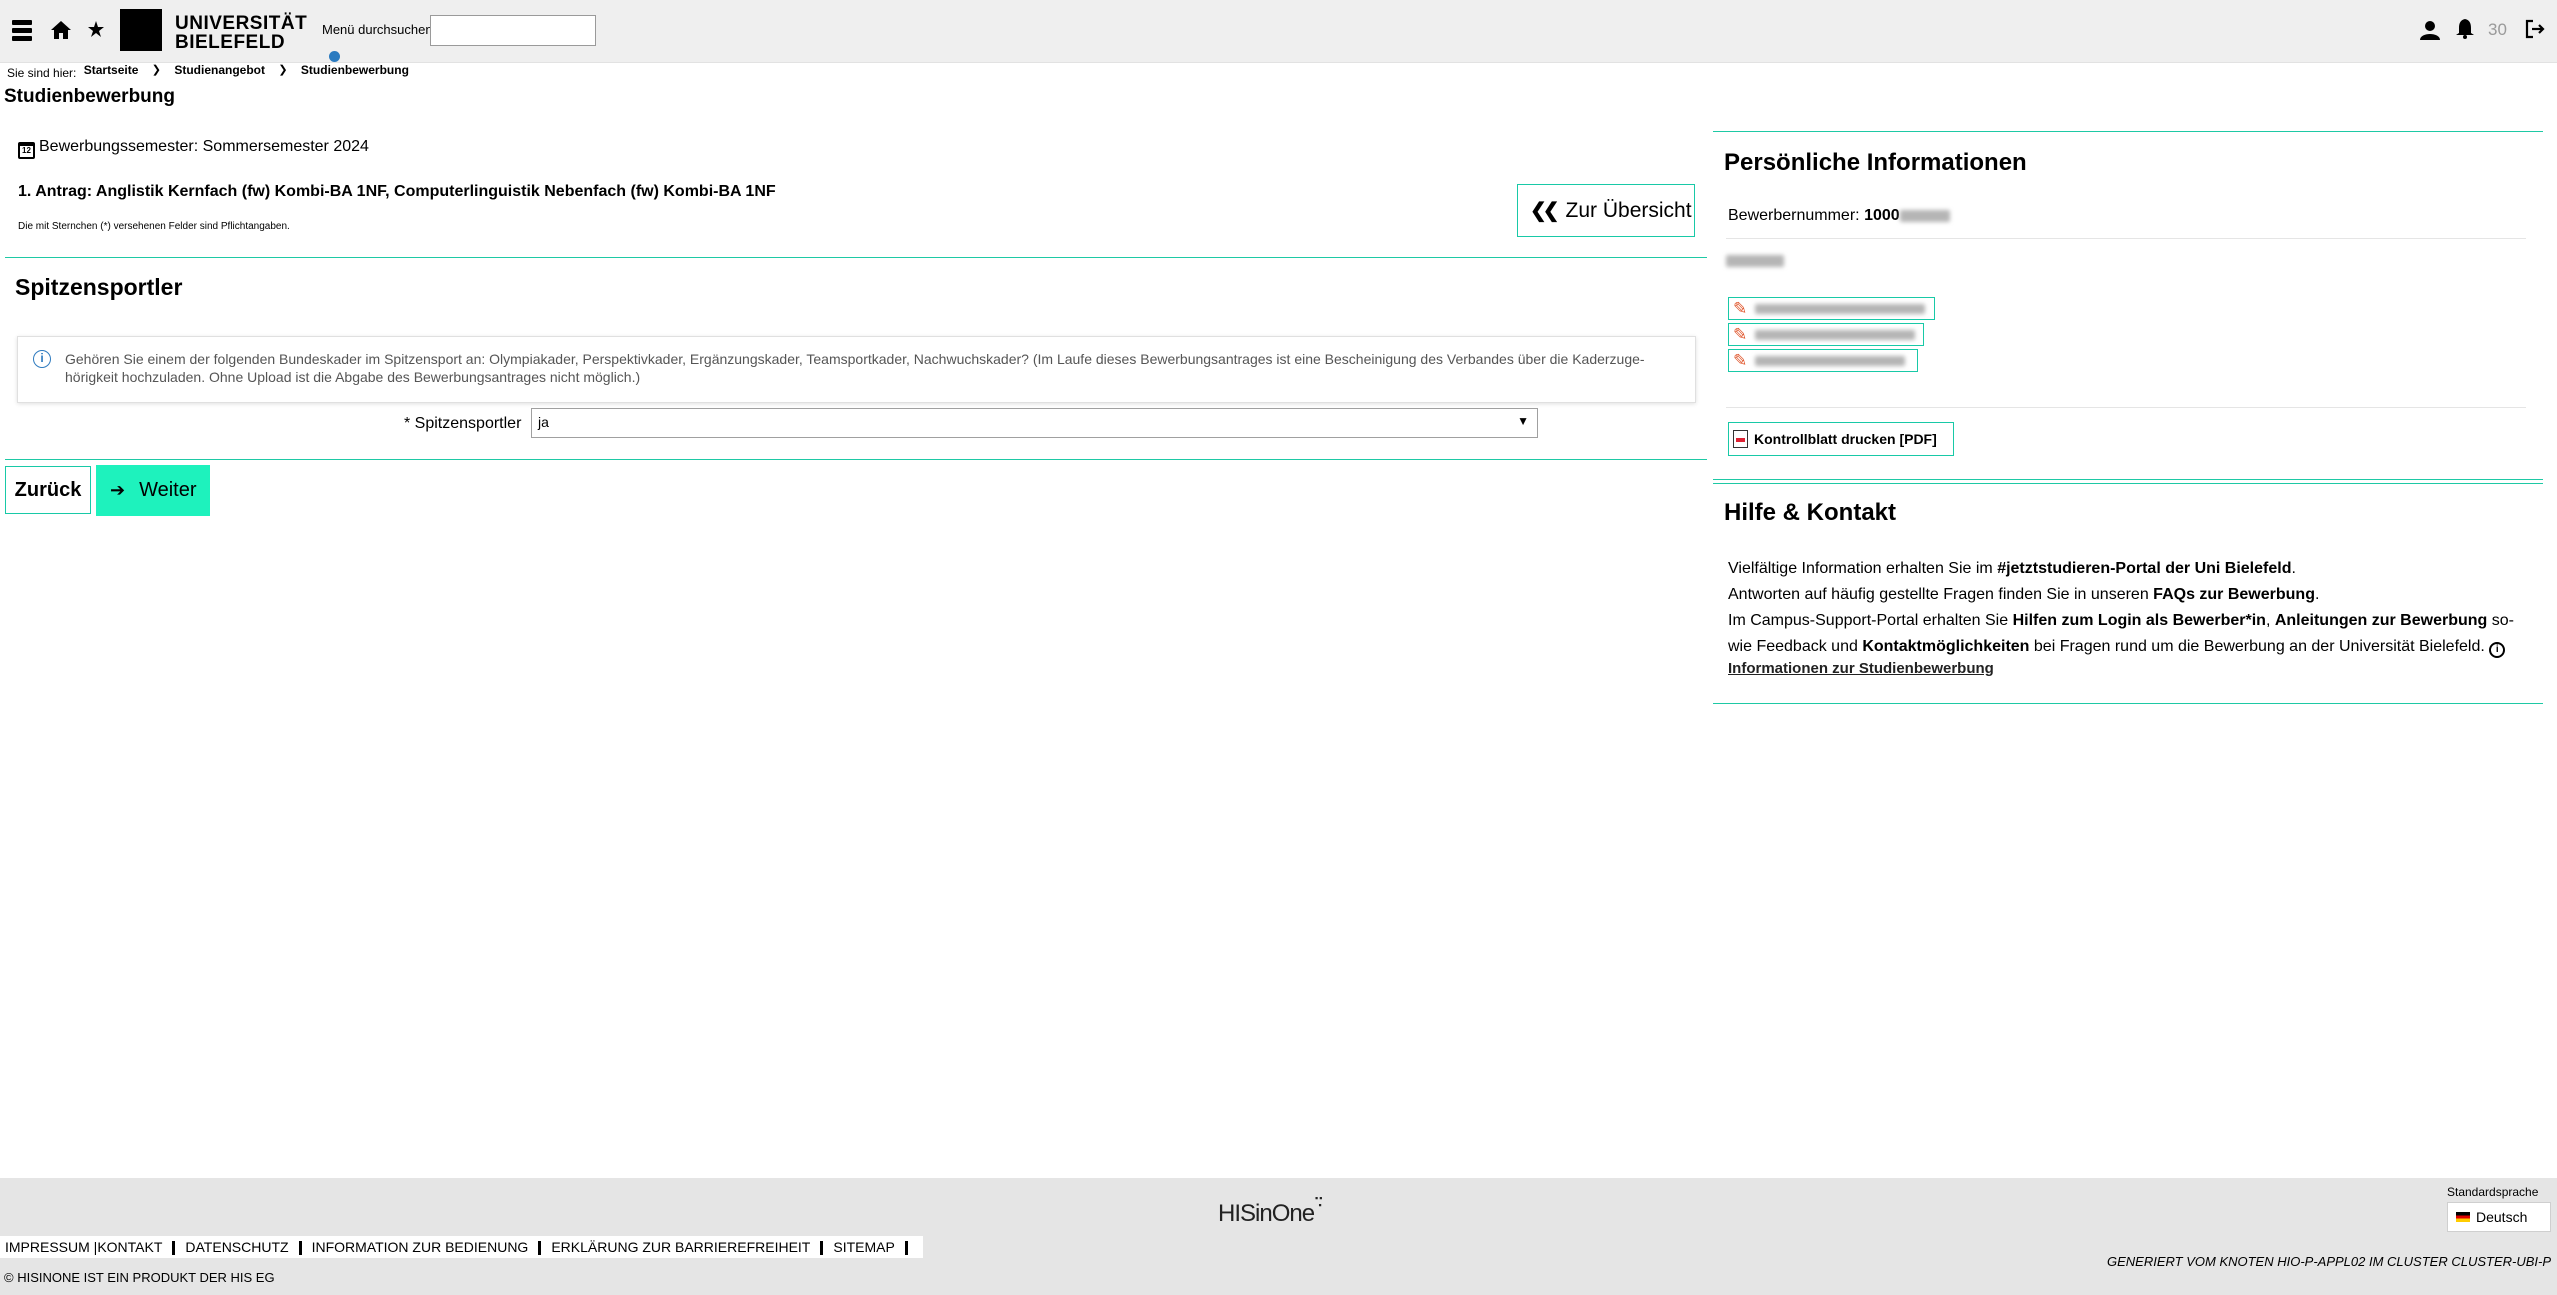 The width and height of the screenshot is (2557, 1295). I want to click on personal-info-title: Persönliche Informationen, so click(1875, 162).